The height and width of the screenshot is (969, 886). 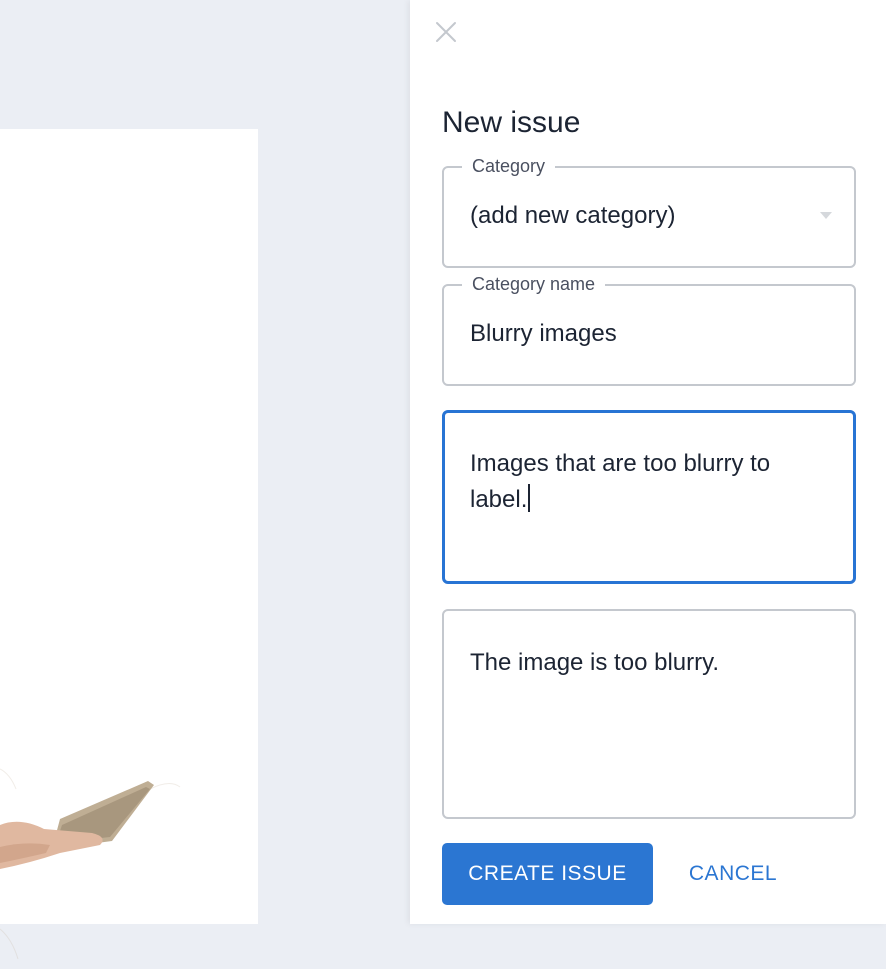 What do you see at coordinates (573, 215) in the screenshot?
I see `category-value: (add new category)` at bounding box center [573, 215].